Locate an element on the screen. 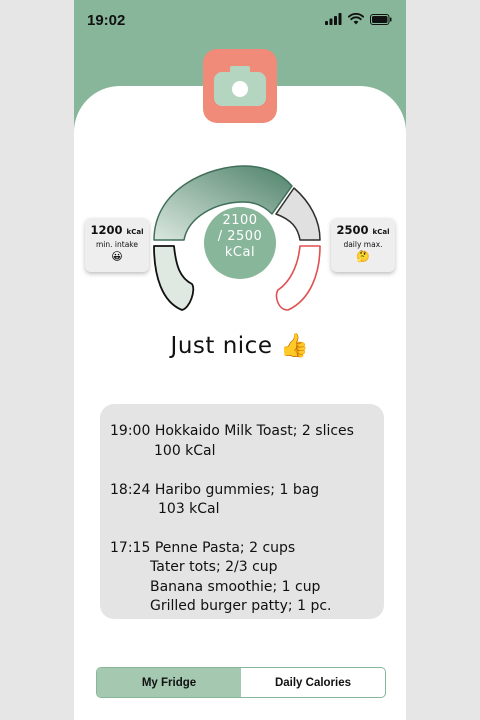 Image resolution: width=480 pixels, height=720 pixels. log-entry-time: 18:24 is located at coordinates (130, 490).